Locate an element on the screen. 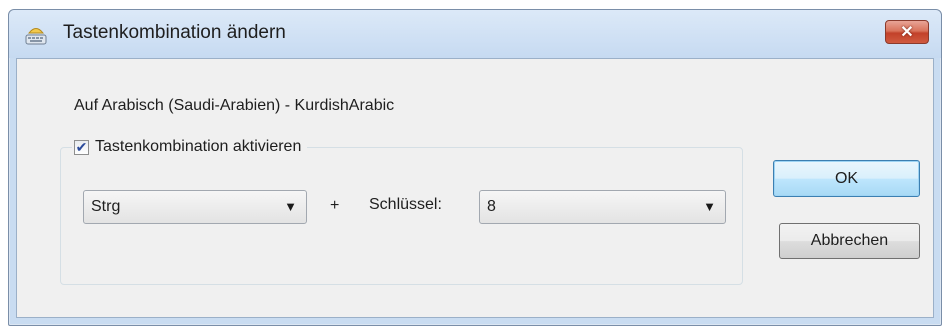 The height and width of the screenshot is (329, 948). window-title: Tastenkombination ändern is located at coordinates (174, 32).